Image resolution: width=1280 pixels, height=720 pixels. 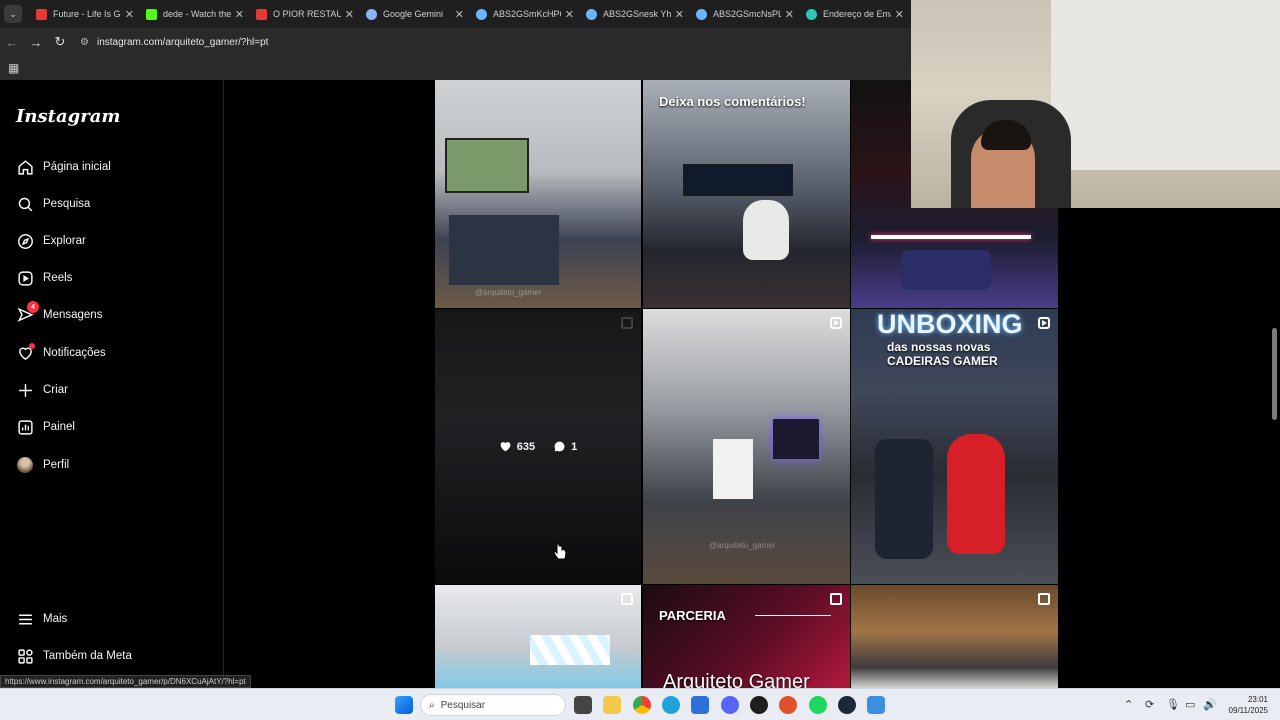 I want to click on pc-case-image, so click(x=733, y=469).